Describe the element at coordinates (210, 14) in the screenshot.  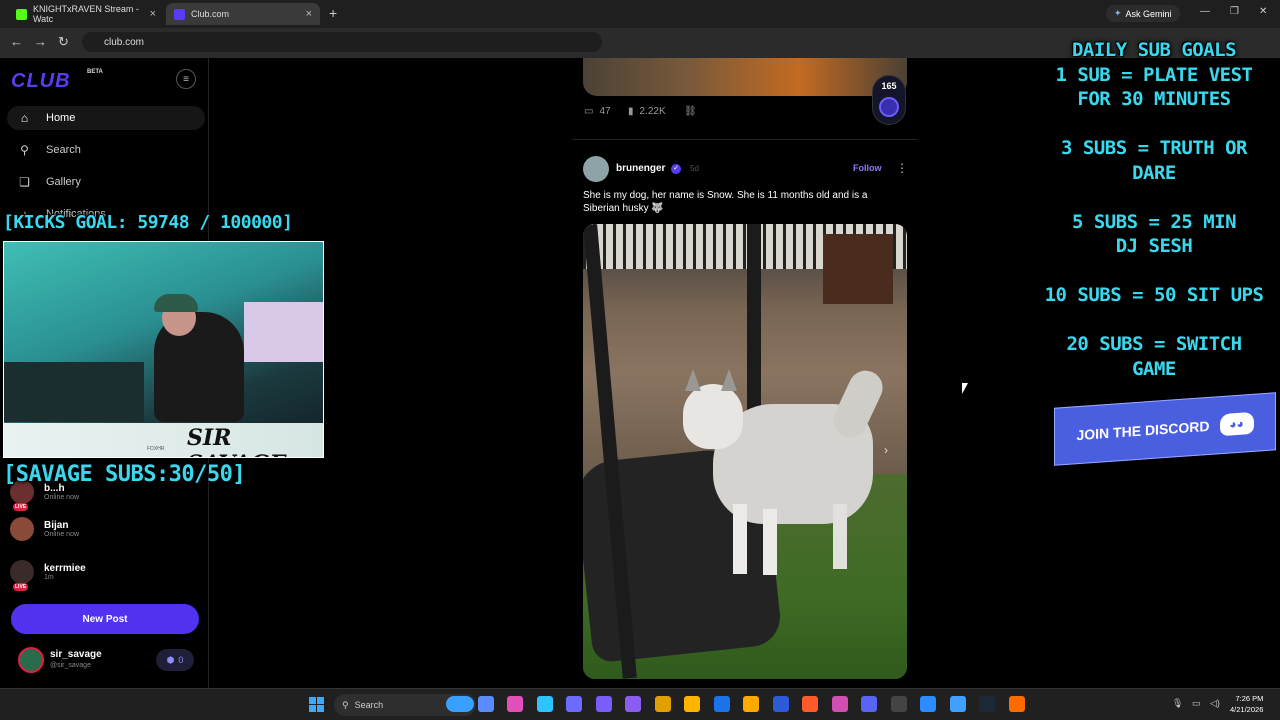
I see `tab-label: Club.com` at that location.